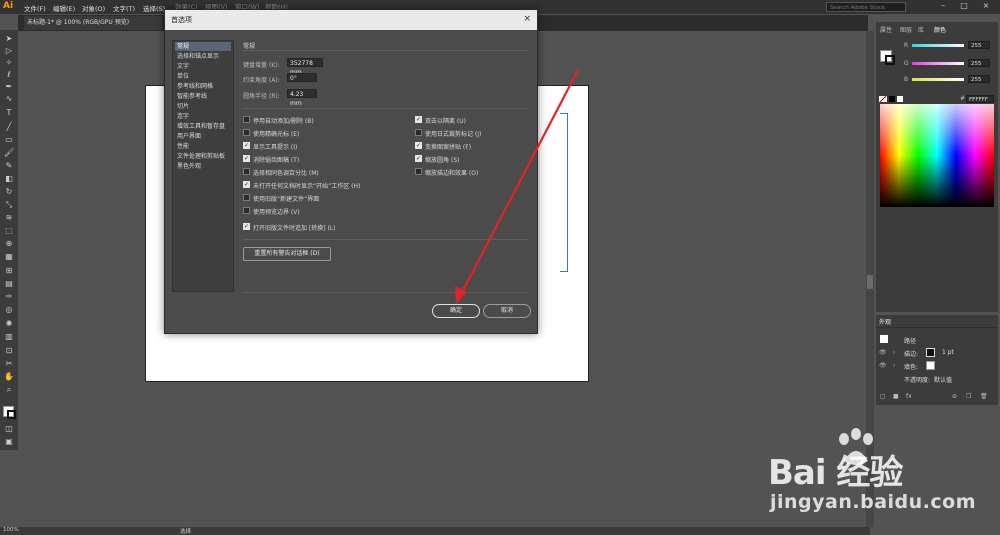 This screenshot has width=1000, height=535. I want to click on color-spectrum, so click(937, 155).